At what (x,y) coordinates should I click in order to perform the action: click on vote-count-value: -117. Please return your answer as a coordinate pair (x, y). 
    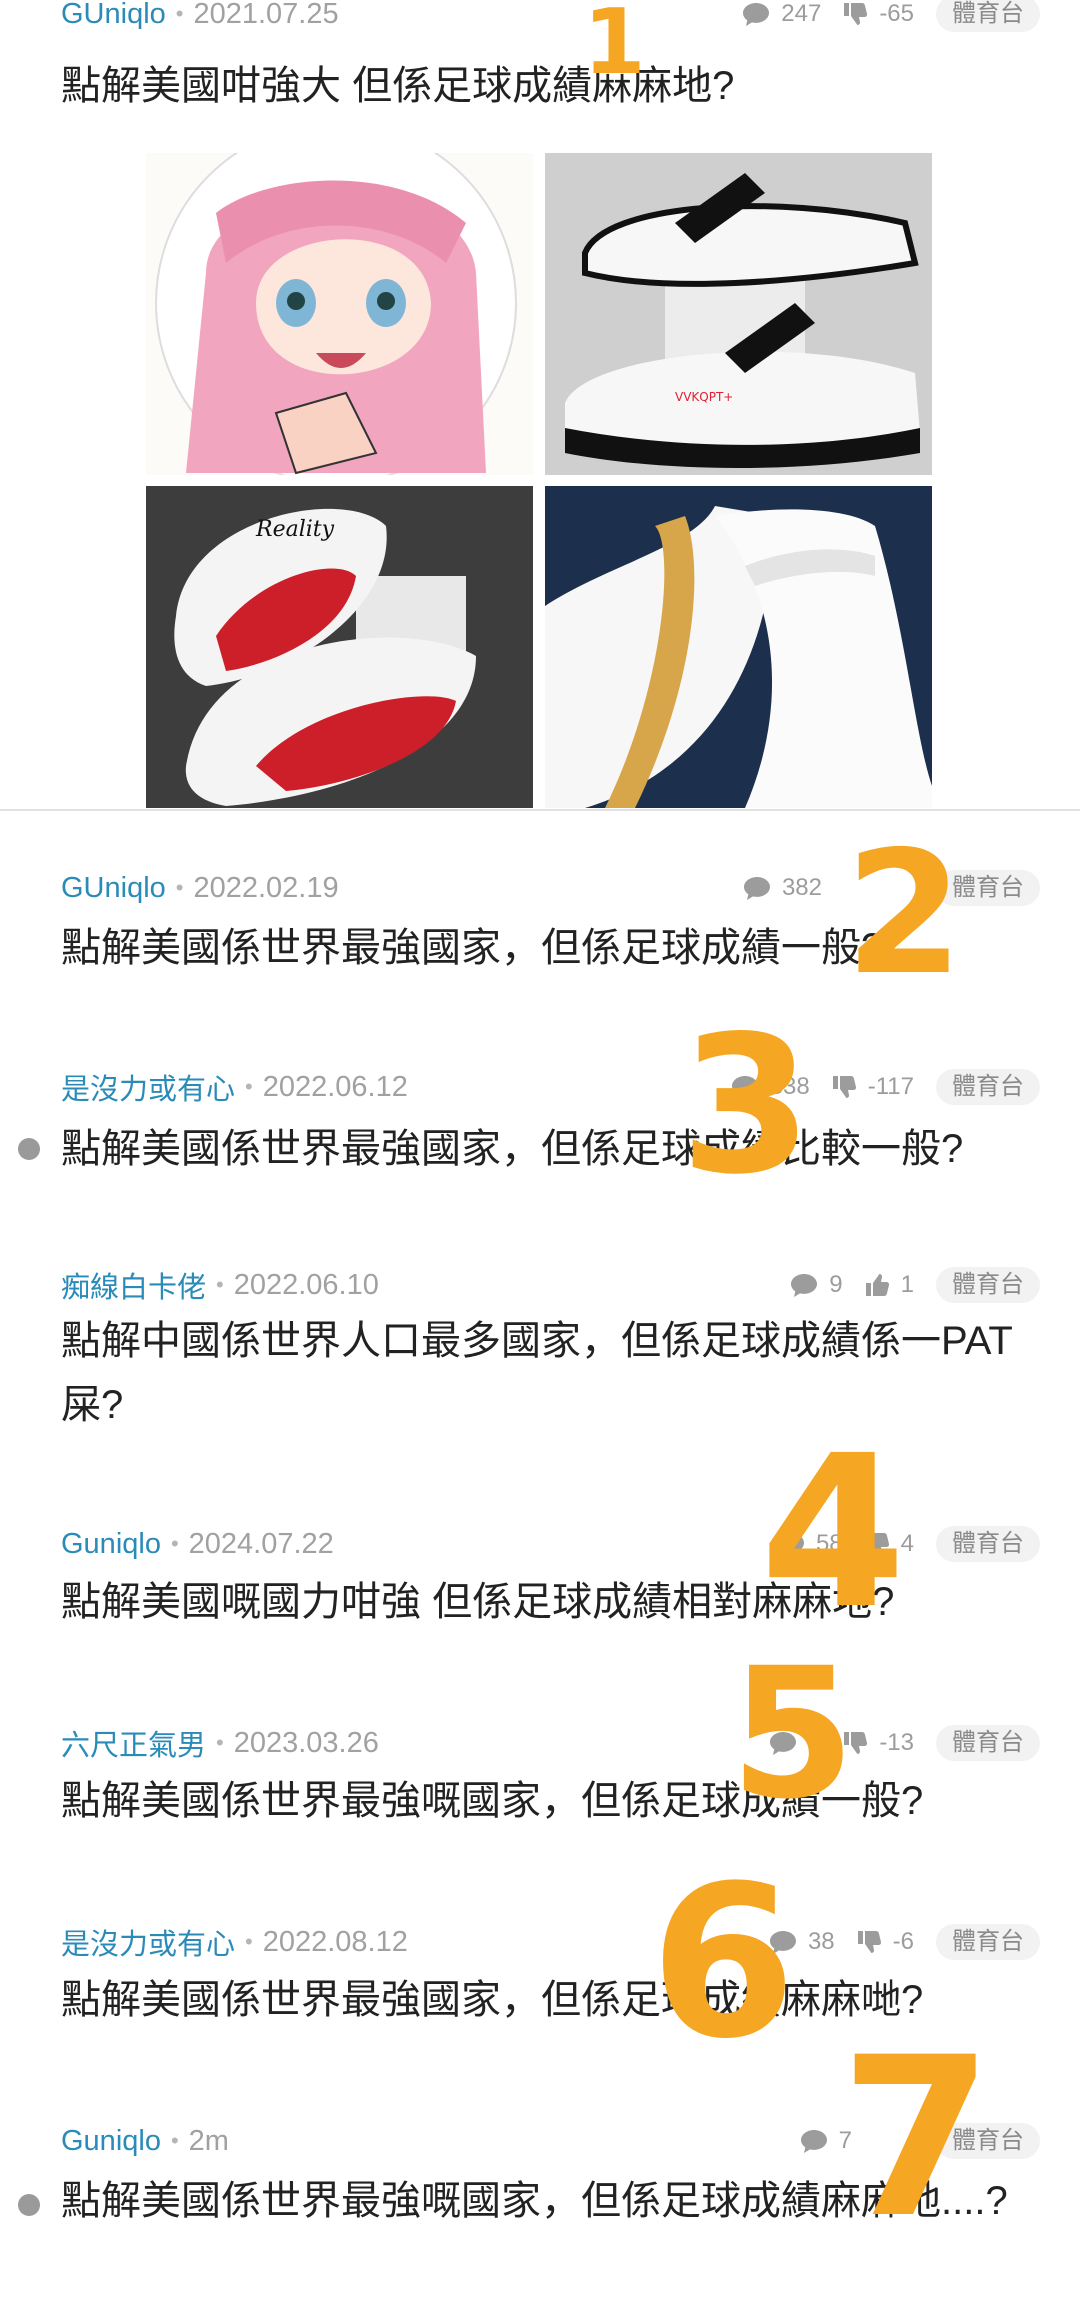
    Looking at the image, I should click on (890, 1086).